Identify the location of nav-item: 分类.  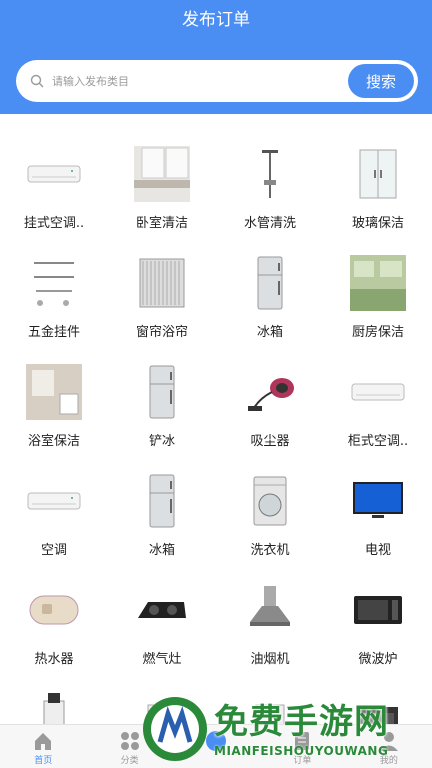
(129, 746).